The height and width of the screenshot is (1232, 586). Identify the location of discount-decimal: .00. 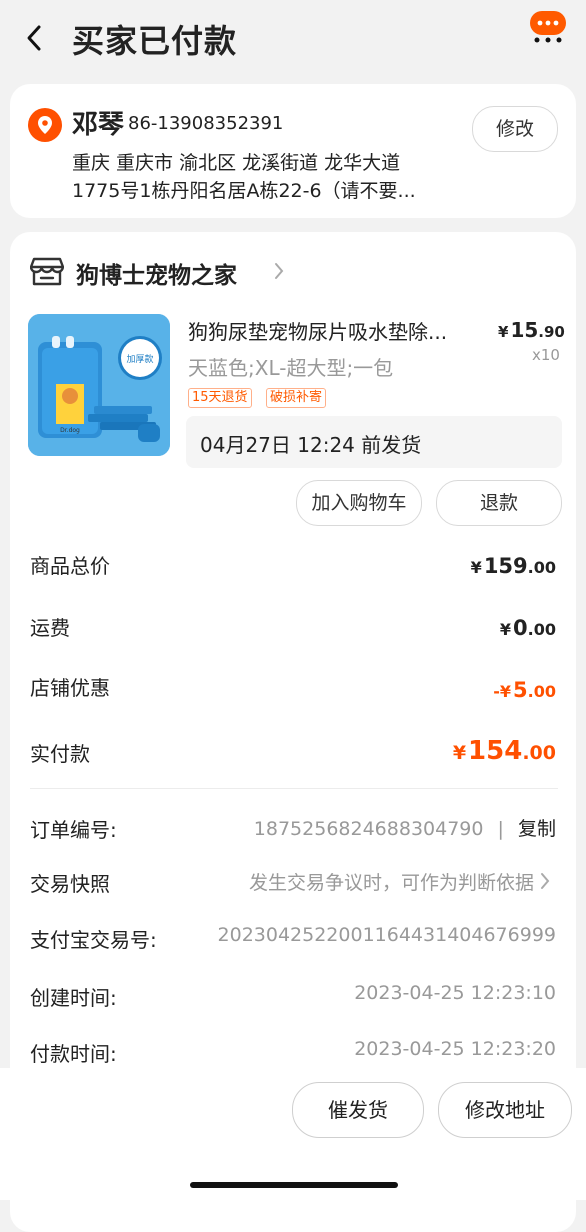
(541, 691).